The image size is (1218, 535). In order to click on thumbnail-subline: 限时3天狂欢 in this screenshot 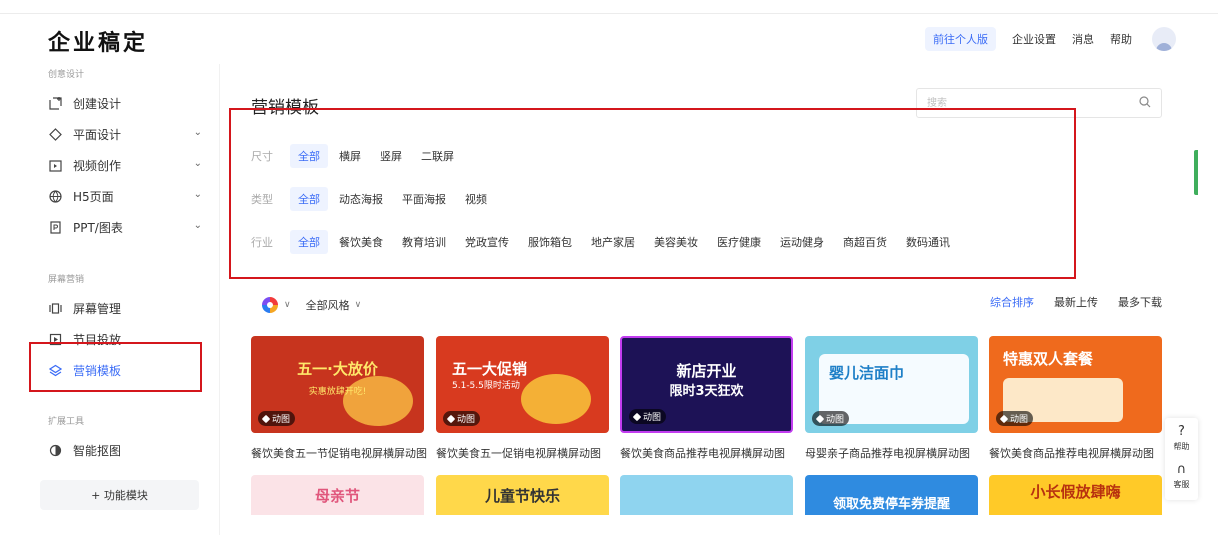, I will do `click(706, 391)`.